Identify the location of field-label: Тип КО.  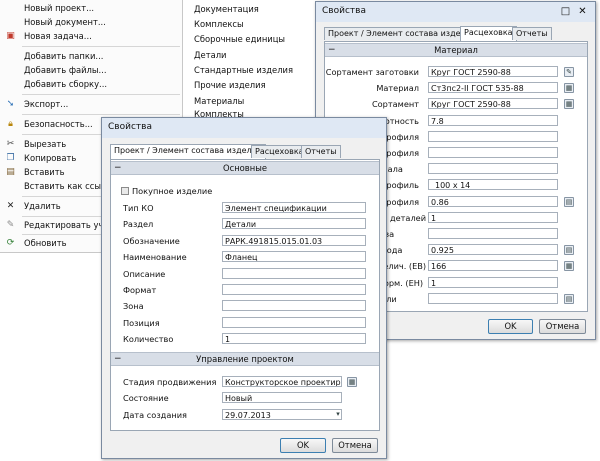
(138, 208).